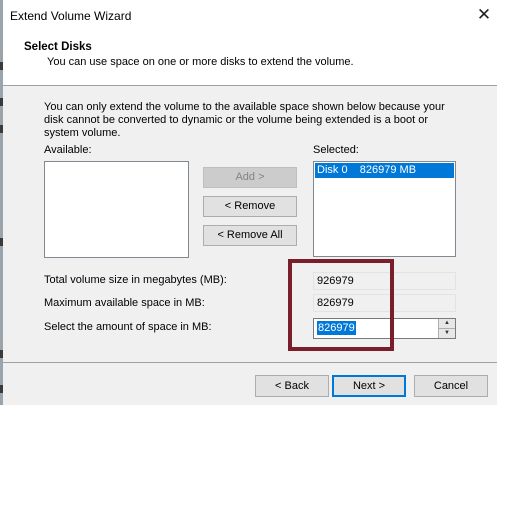  I want to click on amount-input: 826979, so click(336, 328).